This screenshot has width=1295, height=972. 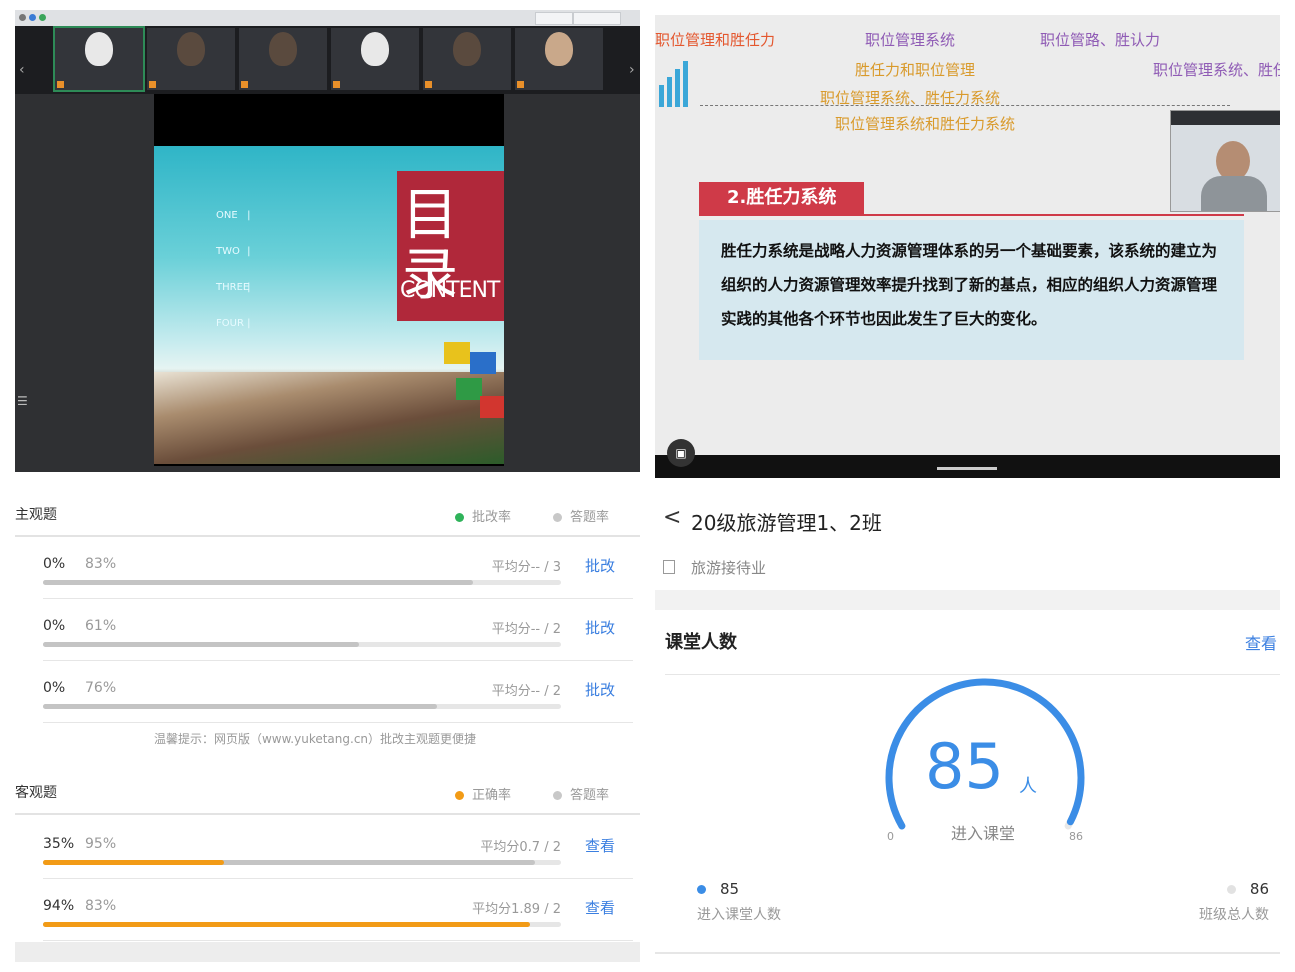 I want to click on question-row: 35% 95% 平均分0.7 / 2 查看, so click(x=338, y=847).